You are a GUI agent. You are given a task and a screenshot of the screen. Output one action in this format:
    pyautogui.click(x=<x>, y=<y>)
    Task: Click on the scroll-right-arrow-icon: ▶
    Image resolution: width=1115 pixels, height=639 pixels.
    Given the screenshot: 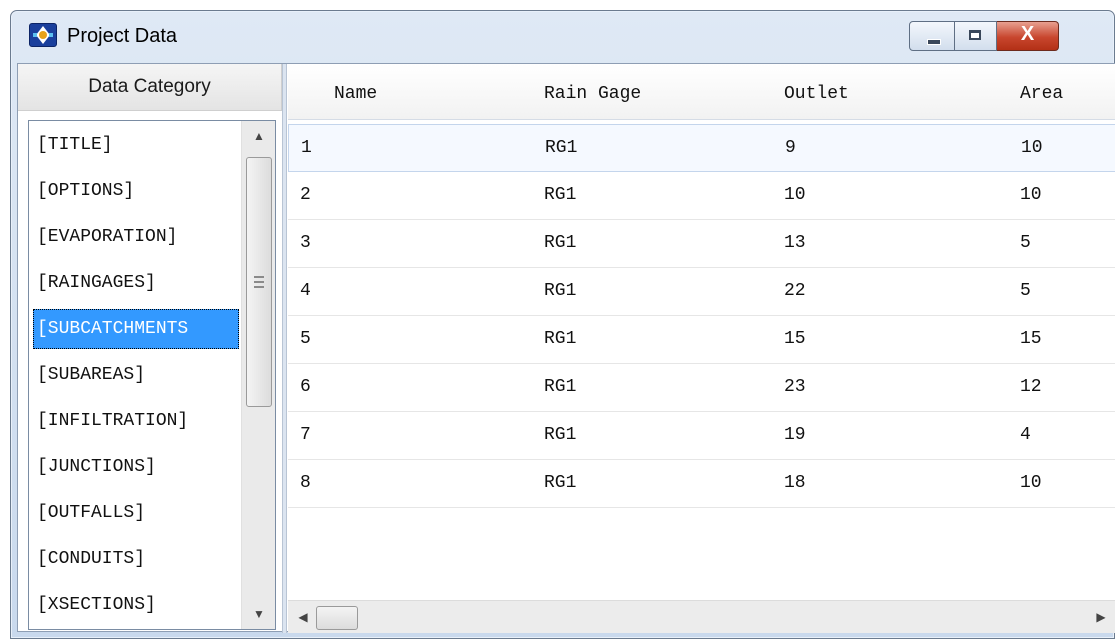 What is the action you would take?
    pyautogui.click(x=1101, y=617)
    